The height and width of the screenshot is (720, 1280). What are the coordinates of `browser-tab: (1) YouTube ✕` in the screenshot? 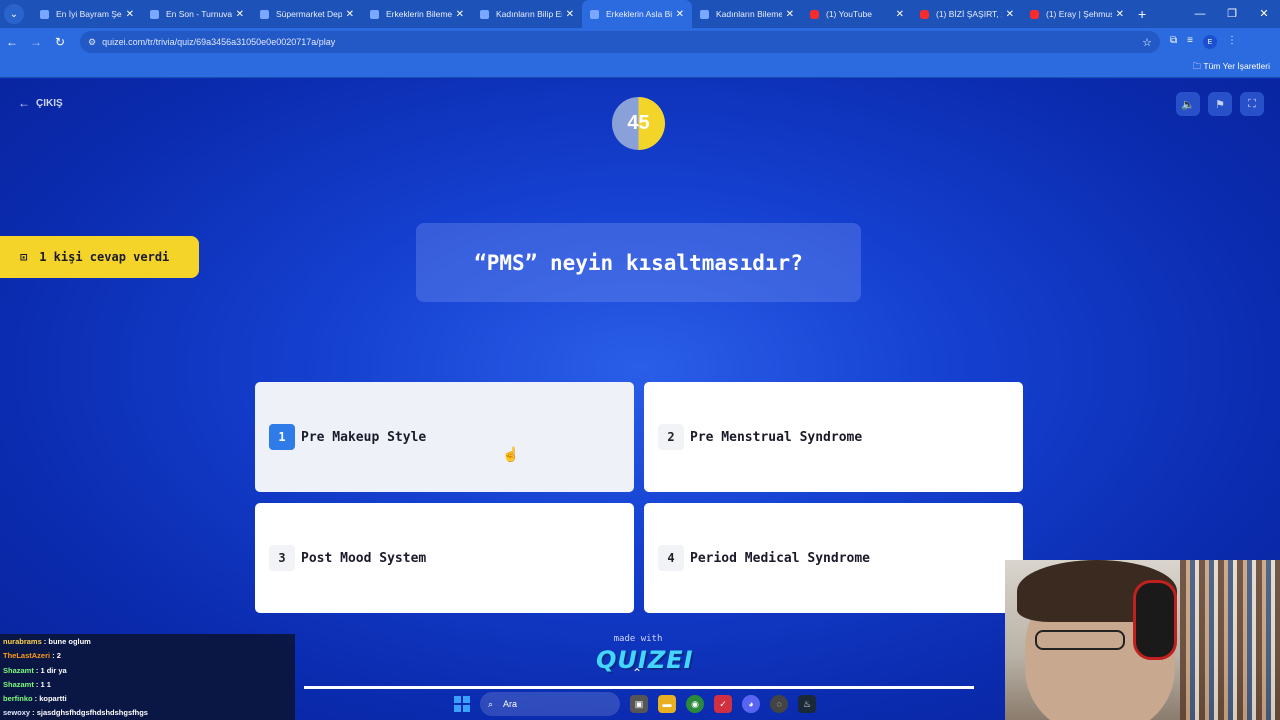 It's located at (857, 14).